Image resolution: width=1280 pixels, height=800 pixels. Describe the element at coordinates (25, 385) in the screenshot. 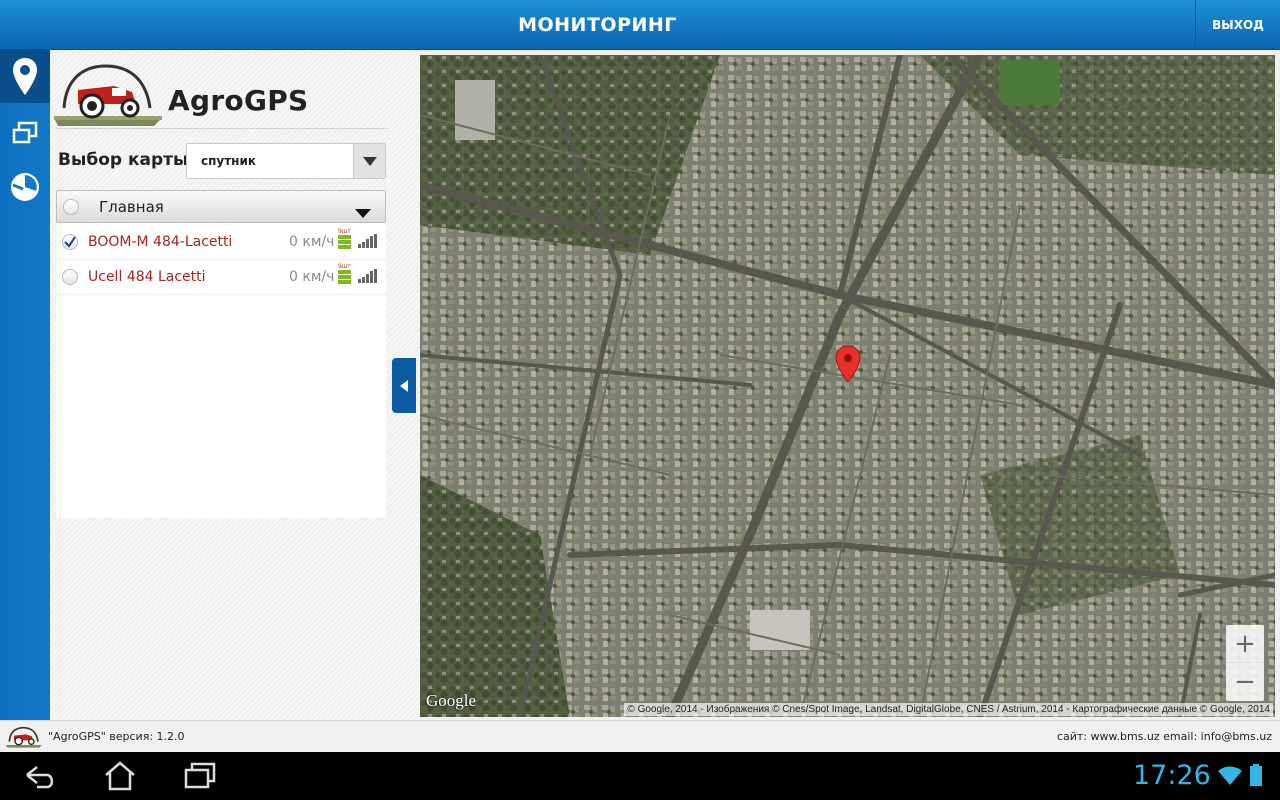

I see `side-nav` at that location.